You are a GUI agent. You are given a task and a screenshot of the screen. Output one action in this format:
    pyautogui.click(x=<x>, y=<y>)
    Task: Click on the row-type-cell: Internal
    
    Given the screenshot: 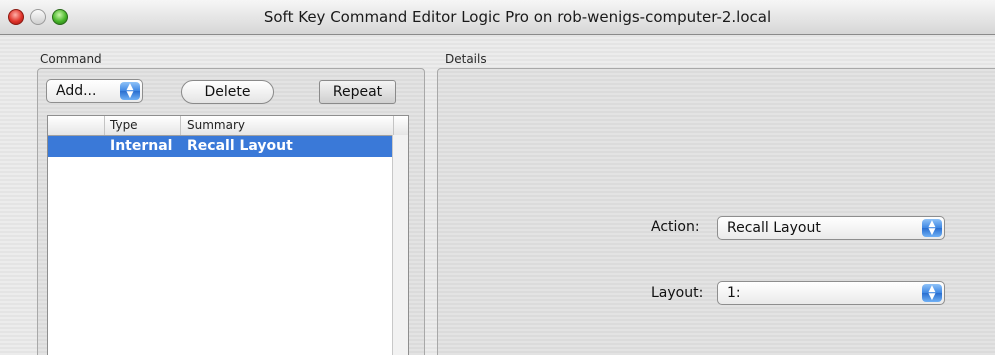 What is the action you would take?
    pyautogui.click(x=141, y=146)
    